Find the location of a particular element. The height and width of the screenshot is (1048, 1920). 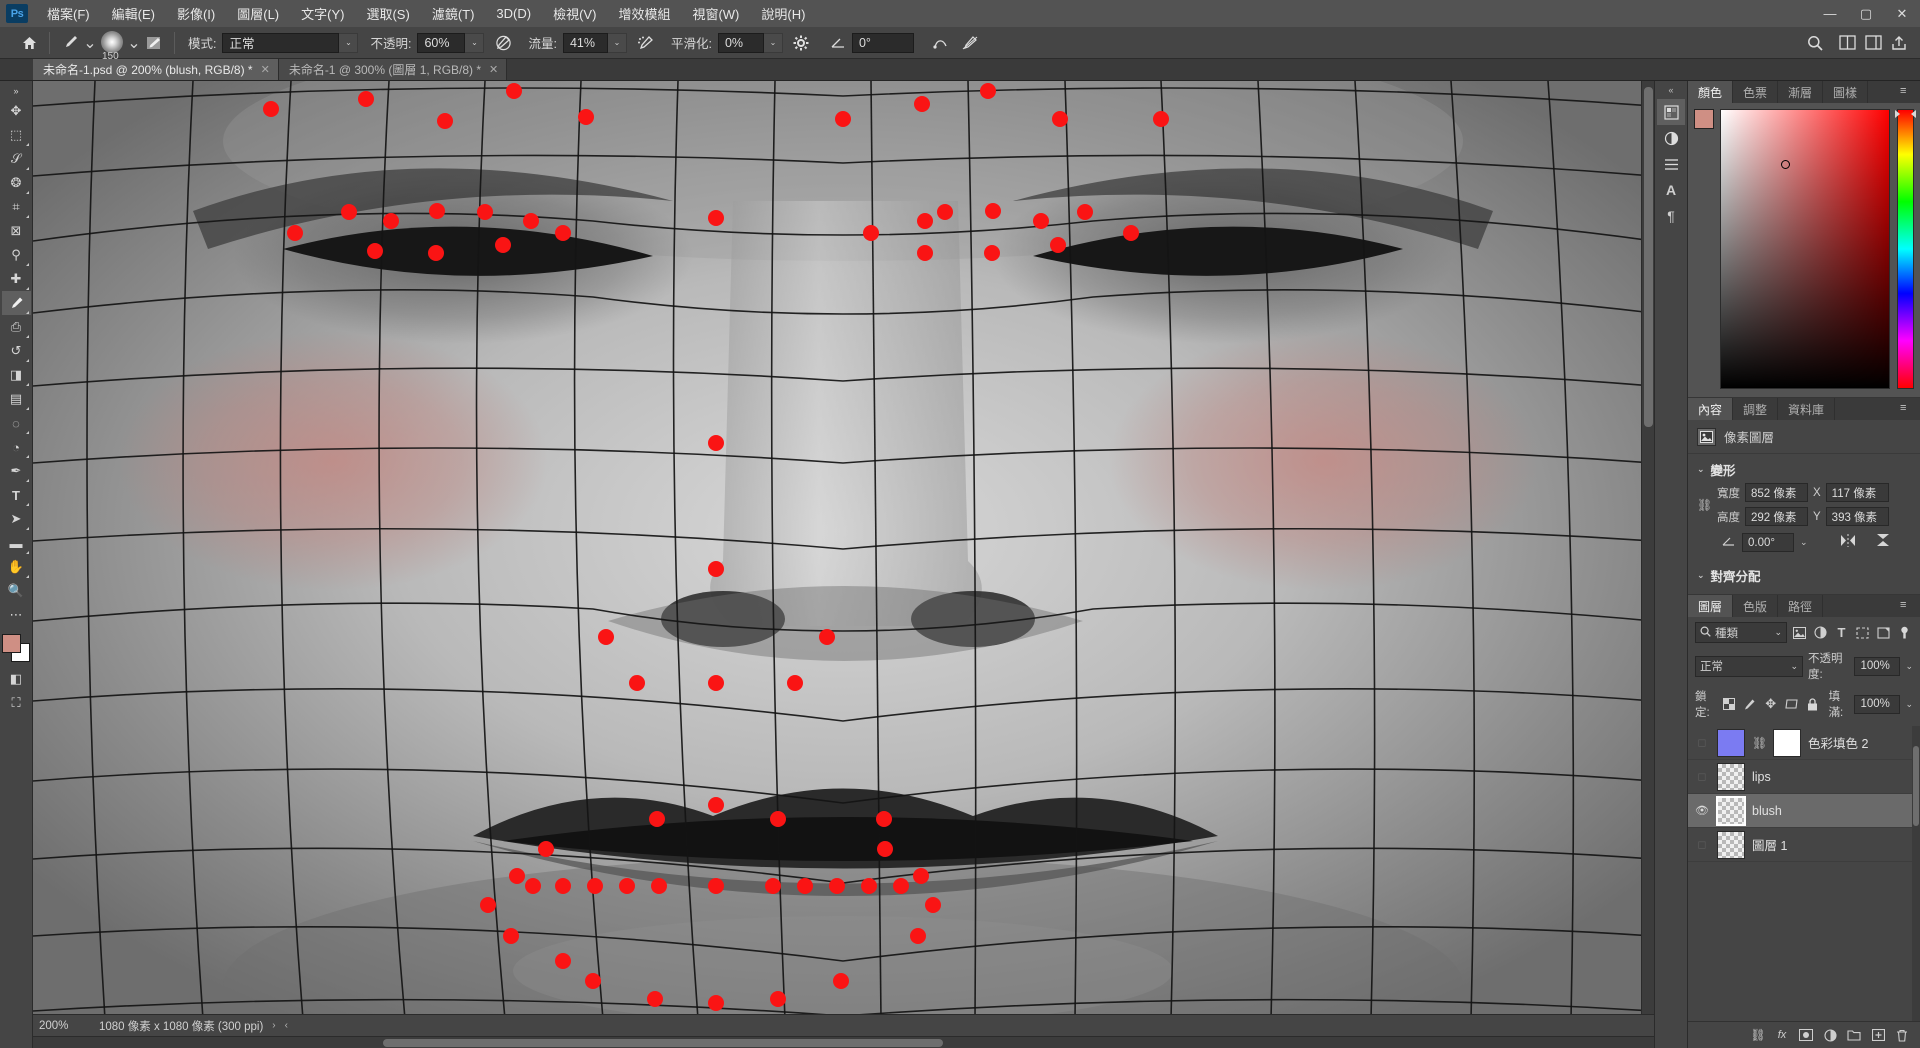

menu-filter: 濾鏡(T) is located at coordinates (453, 13).